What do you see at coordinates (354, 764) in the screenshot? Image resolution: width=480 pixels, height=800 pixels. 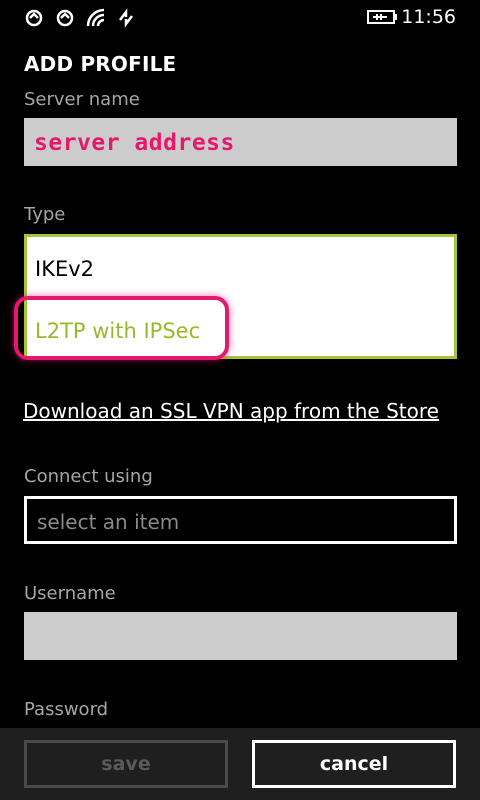 I see `cancel-button: cancel` at bounding box center [354, 764].